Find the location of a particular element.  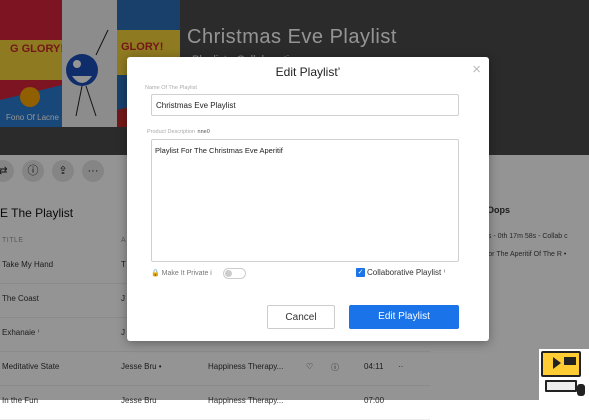

lock-icon: 🔒 is located at coordinates (155, 273).